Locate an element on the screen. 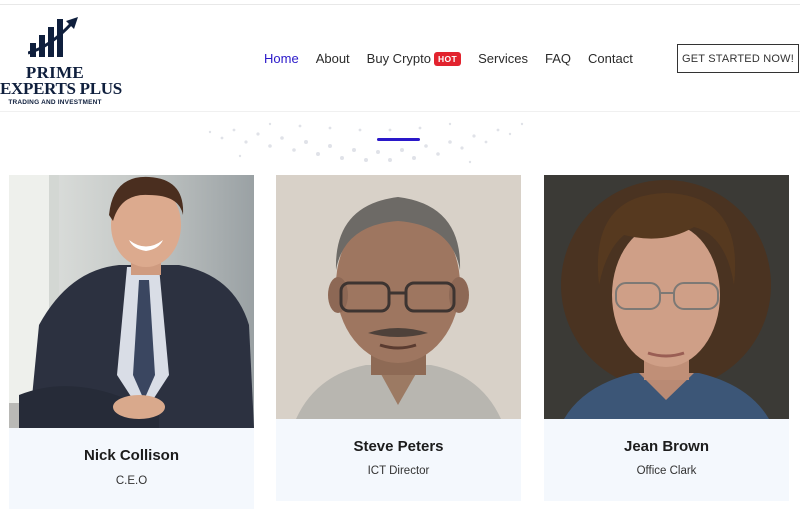 The image size is (800, 509). nav-home: Home is located at coordinates (281, 58).